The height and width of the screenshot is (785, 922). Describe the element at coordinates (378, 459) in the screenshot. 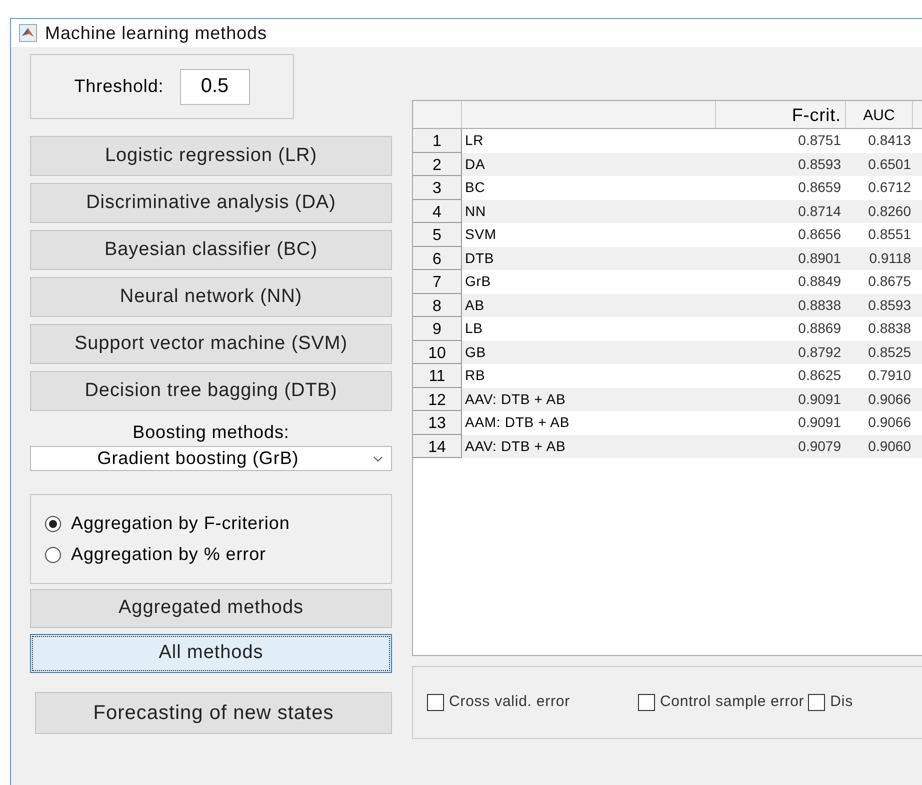

I see `chevron-down-icon` at that location.